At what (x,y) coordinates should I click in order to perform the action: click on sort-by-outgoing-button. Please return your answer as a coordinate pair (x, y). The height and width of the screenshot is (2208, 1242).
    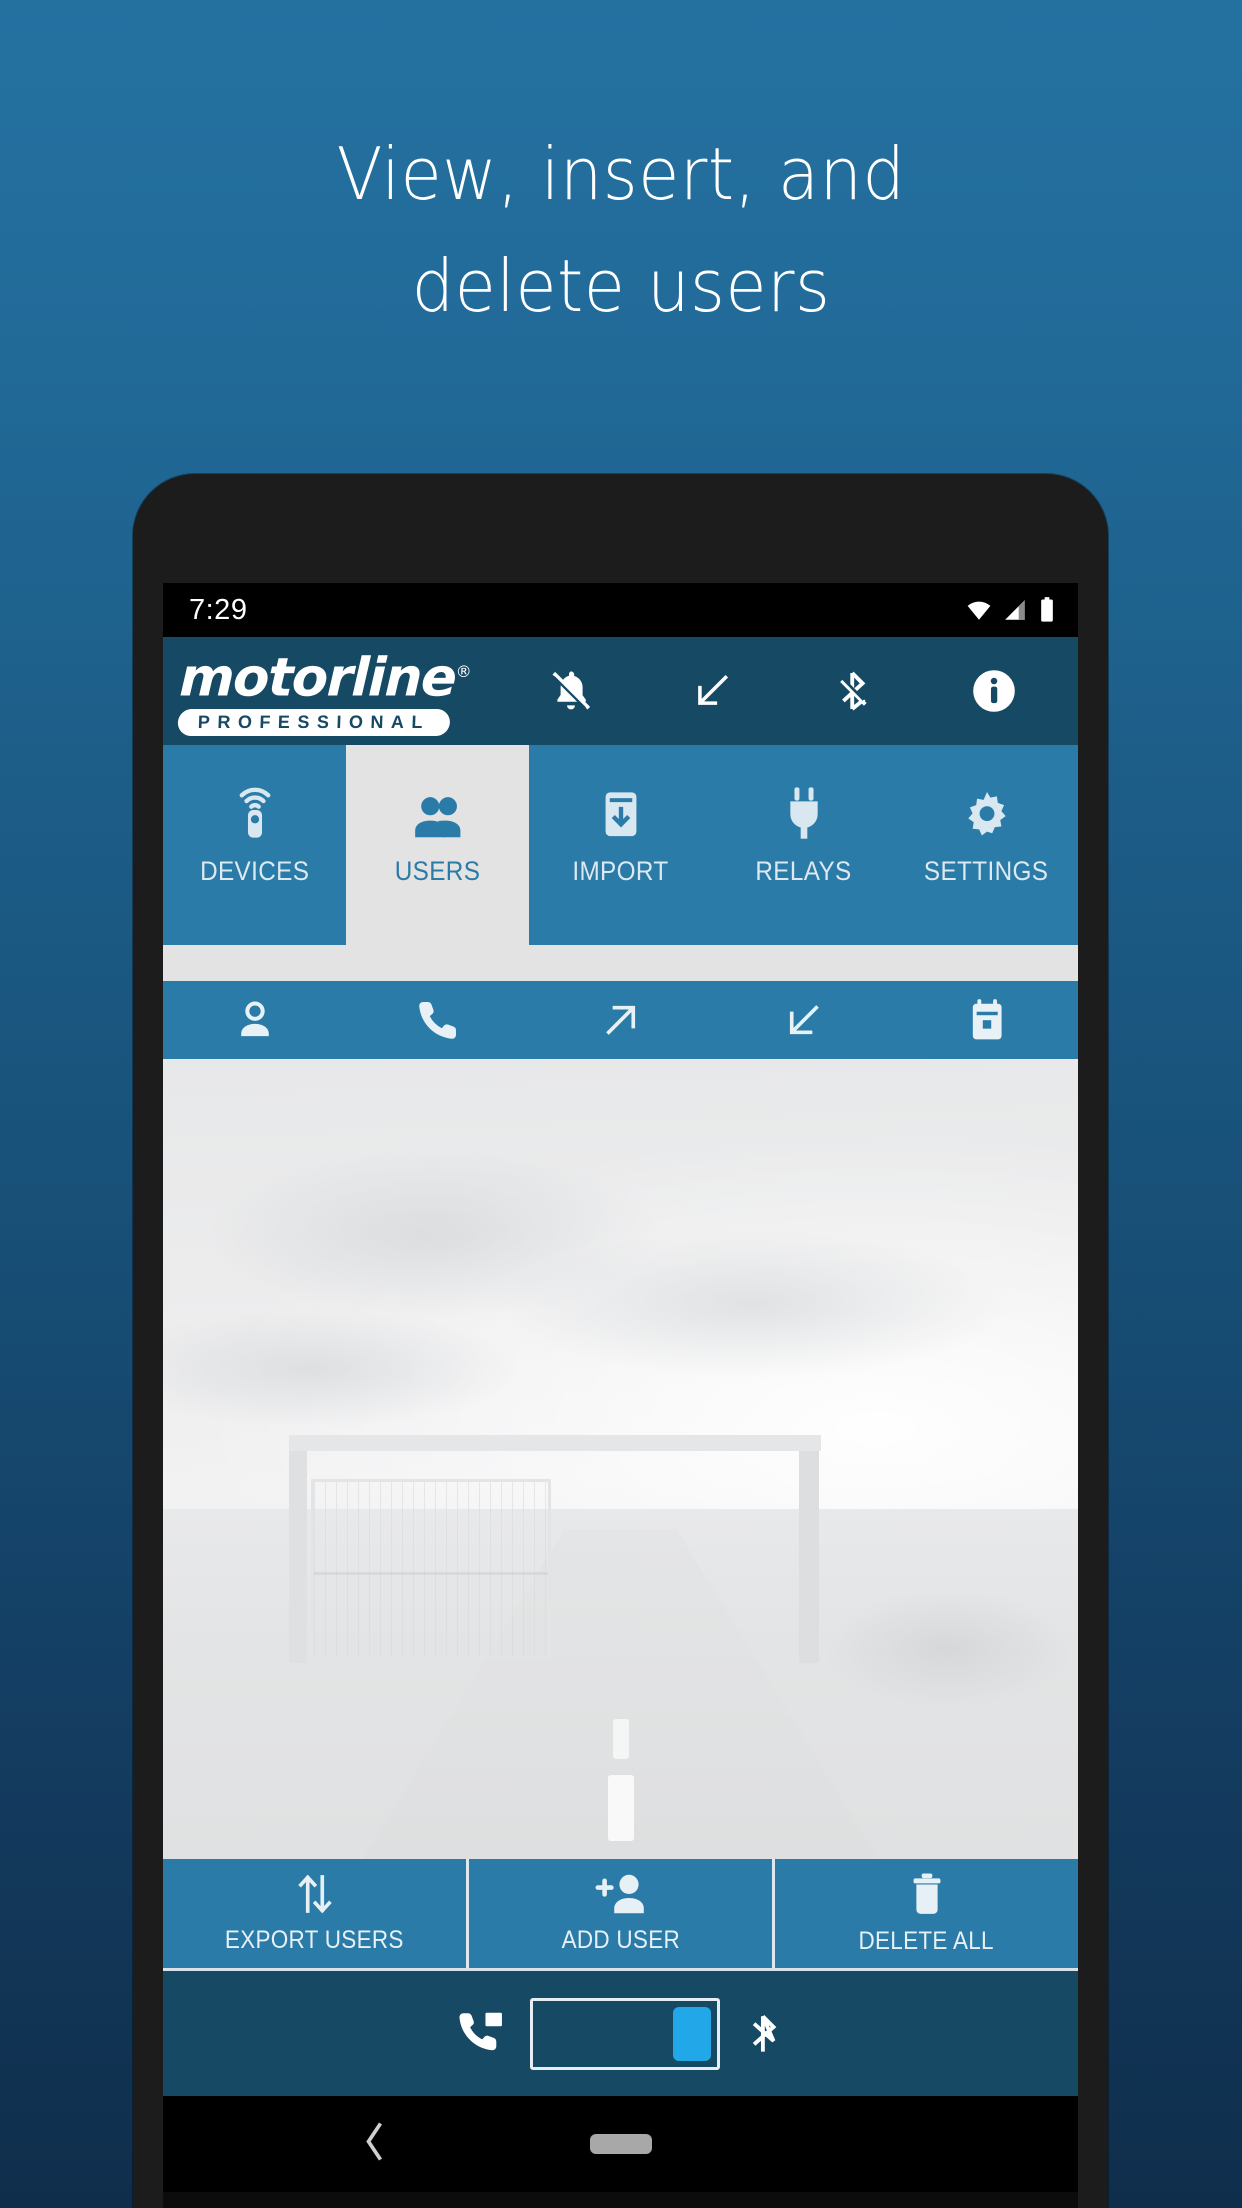
    Looking at the image, I should click on (620, 1020).